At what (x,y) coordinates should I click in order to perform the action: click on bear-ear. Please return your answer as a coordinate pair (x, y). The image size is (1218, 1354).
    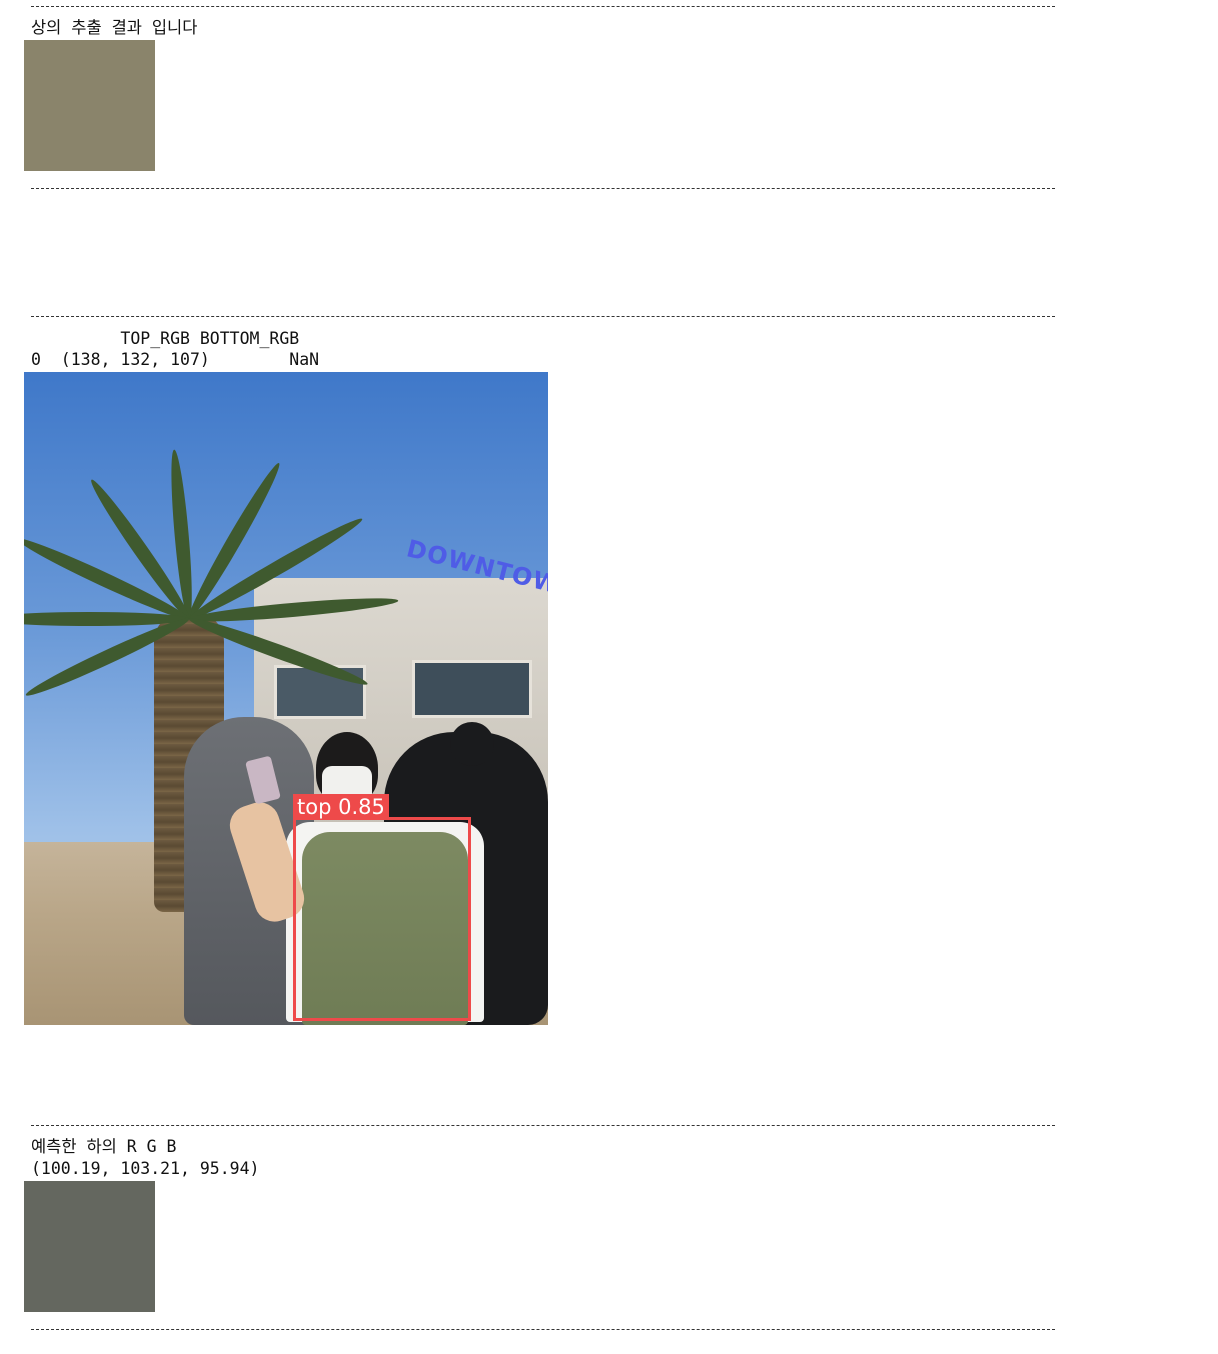
    Looking at the image, I should click on (472, 744).